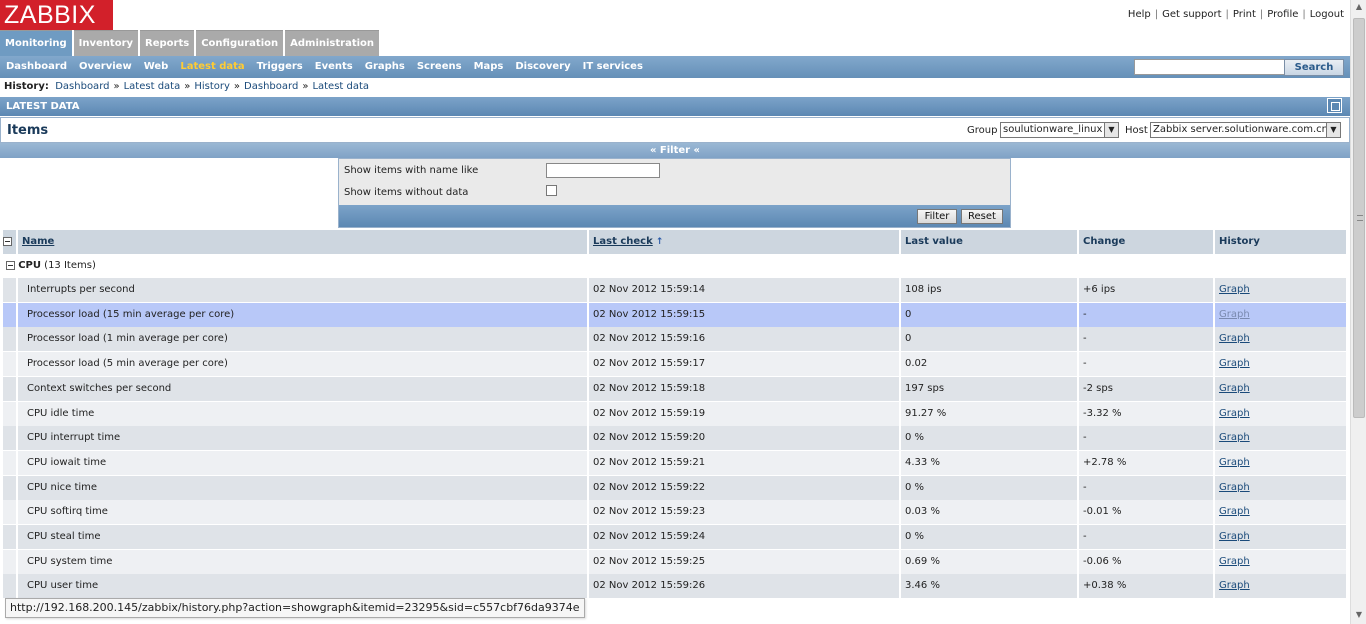  Describe the element at coordinates (105, 67) in the screenshot. I see `submenu-overview: Overview` at that location.